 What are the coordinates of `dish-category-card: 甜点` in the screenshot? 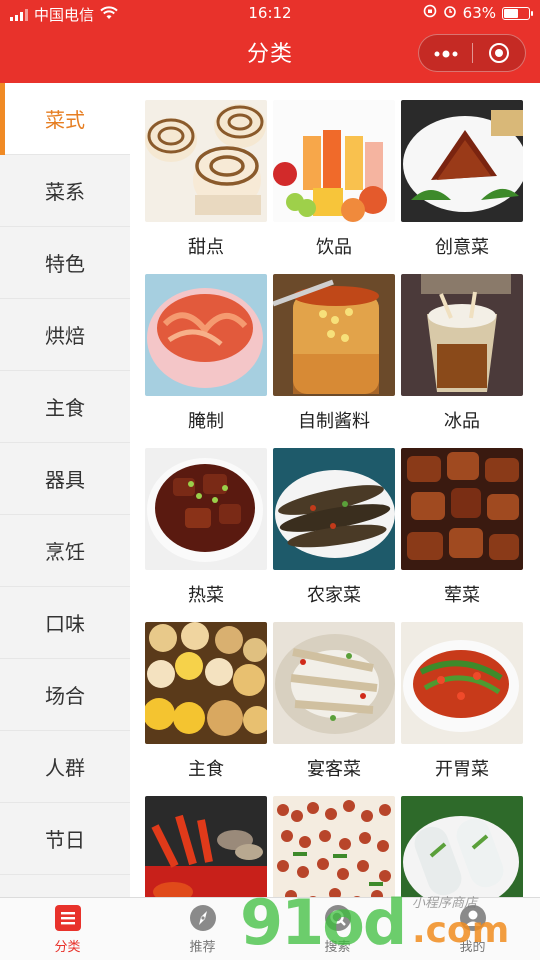 It's located at (206, 187).